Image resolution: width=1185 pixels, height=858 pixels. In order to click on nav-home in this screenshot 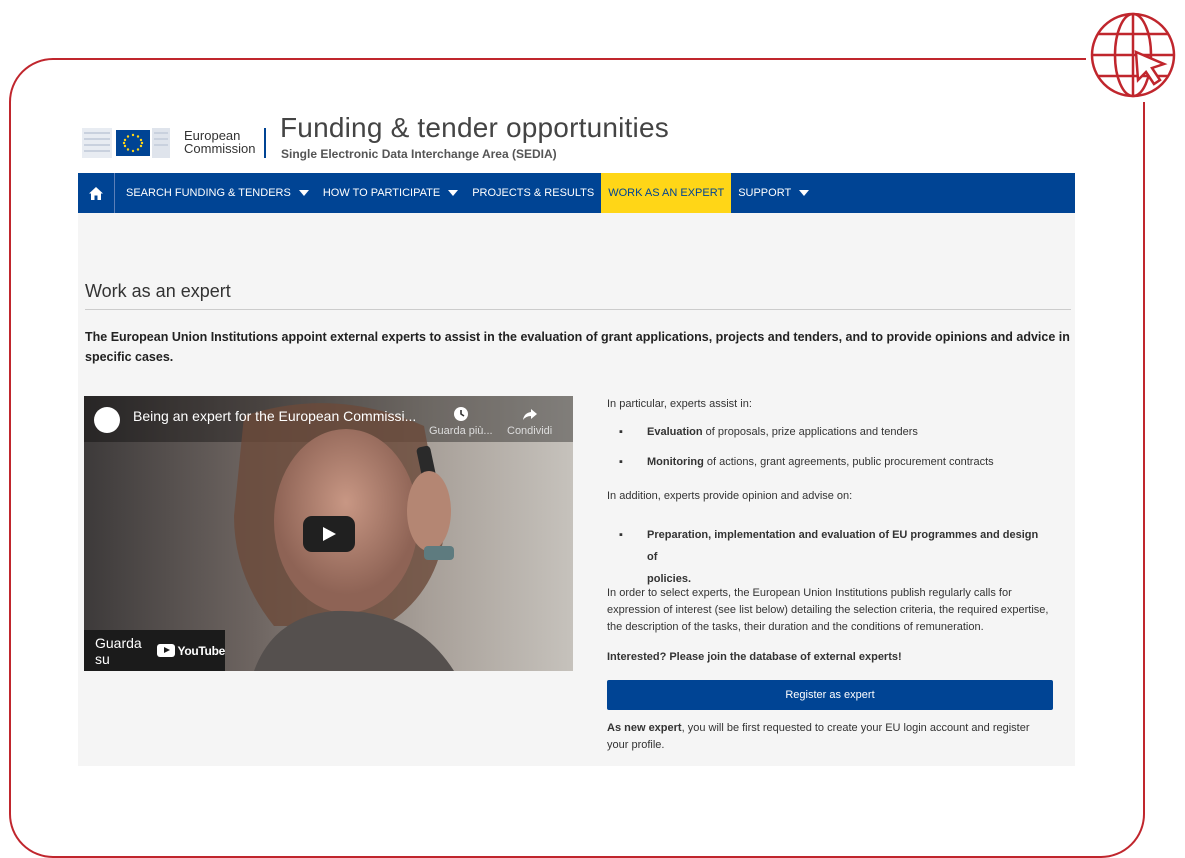, I will do `click(96, 193)`.